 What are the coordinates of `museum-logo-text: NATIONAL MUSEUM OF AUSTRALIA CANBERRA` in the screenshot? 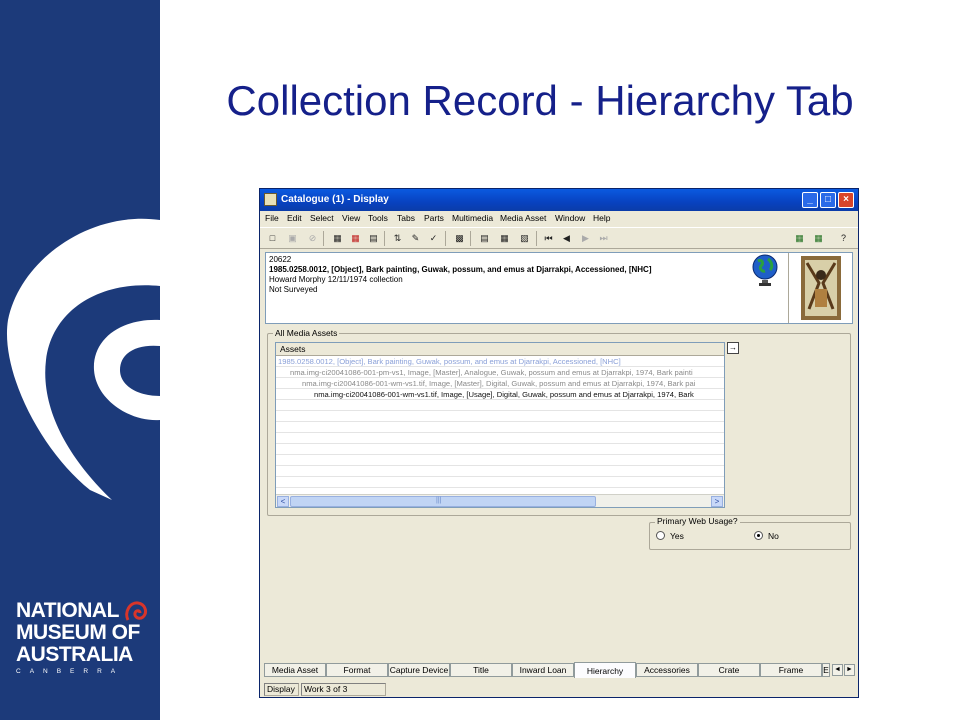 It's located at (78, 638).